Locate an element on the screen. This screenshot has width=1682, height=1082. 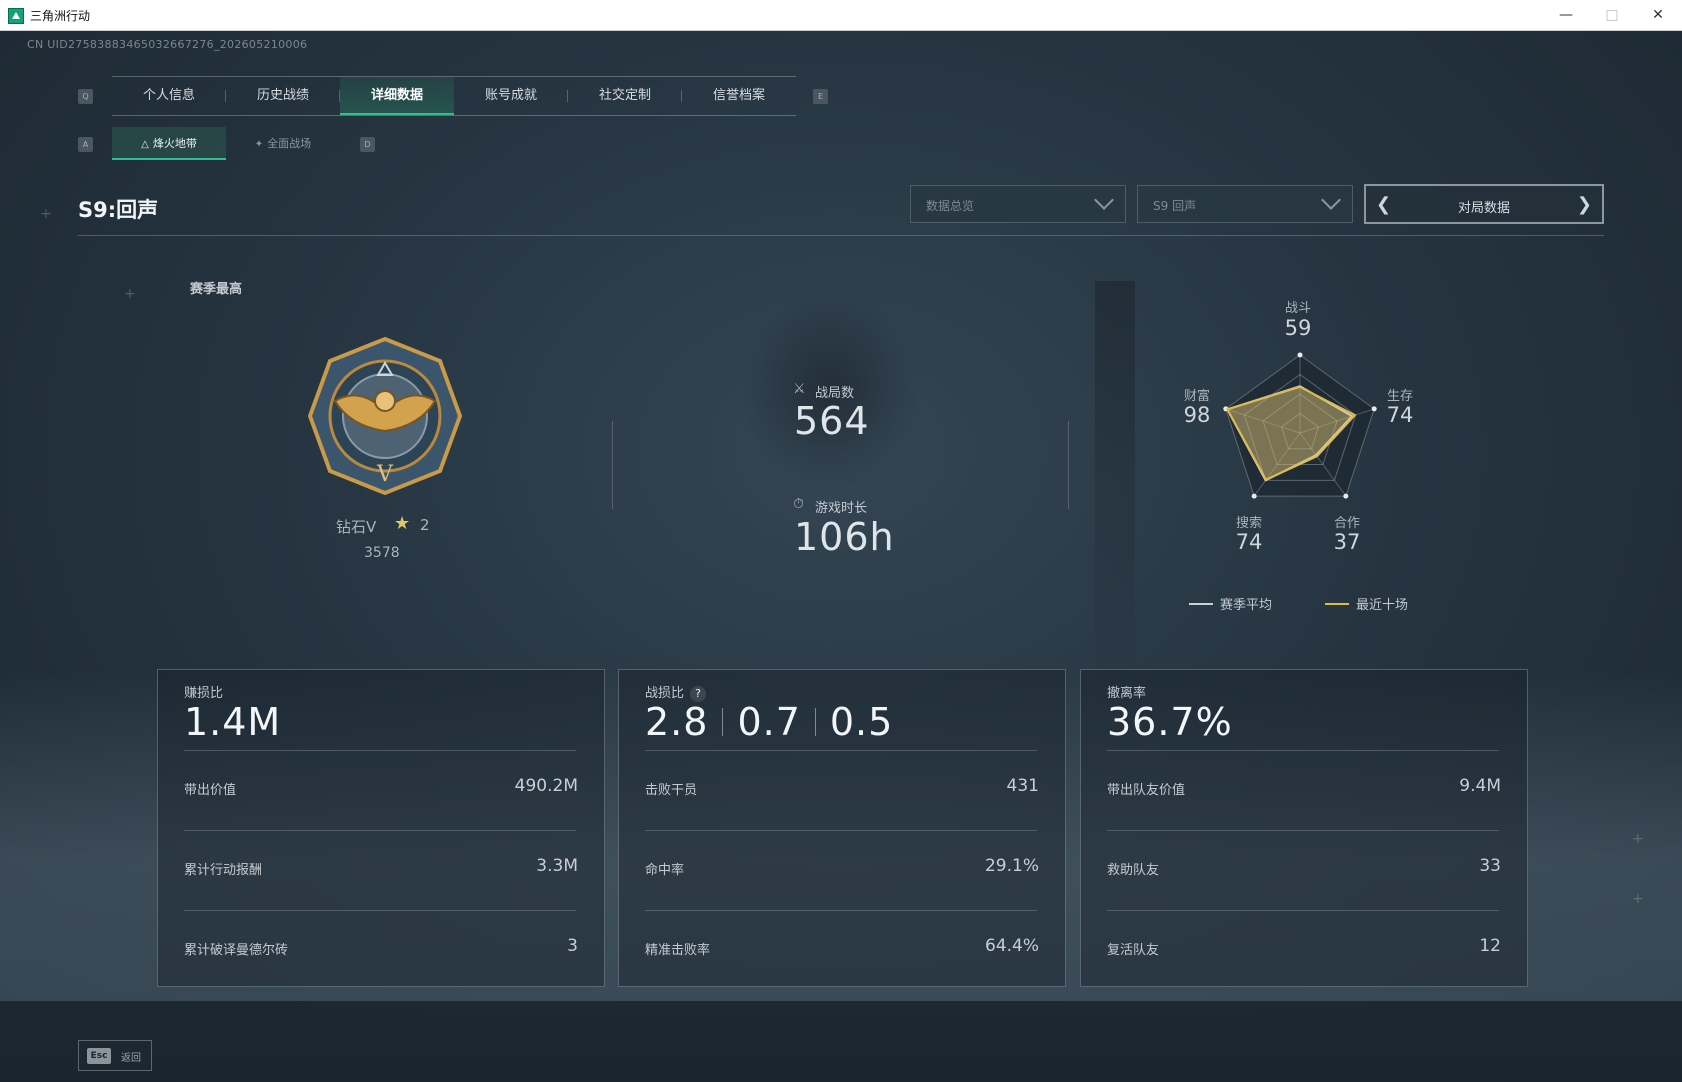
maximize-button: □ is located at coordinates (1612, 15).